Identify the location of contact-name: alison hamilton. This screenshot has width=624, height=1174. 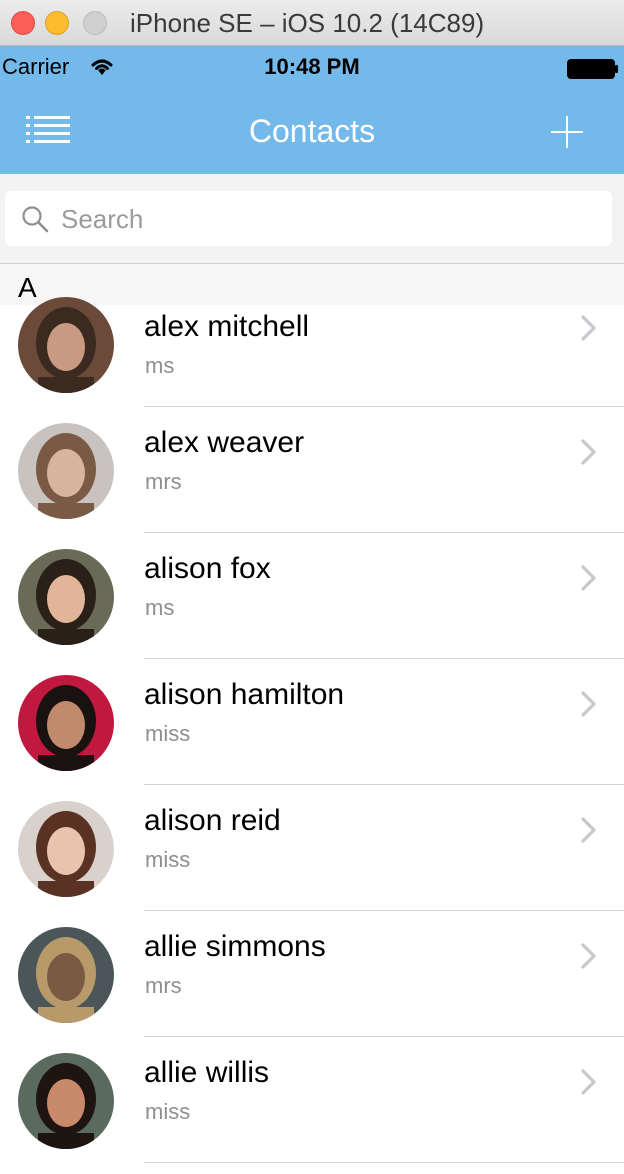
(244, 694).